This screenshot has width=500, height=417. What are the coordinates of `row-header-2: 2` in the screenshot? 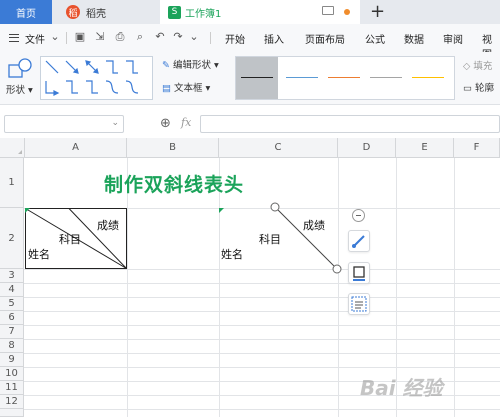 It's located at (12, 238).